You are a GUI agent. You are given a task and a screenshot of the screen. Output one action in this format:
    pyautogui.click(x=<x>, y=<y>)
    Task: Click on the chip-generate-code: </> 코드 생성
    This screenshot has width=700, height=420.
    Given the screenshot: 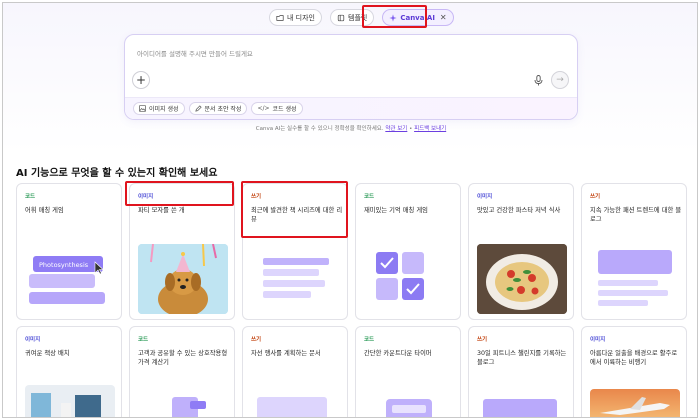 What is the action you would take?
    pyautogui.click(x=277, y=108)
    